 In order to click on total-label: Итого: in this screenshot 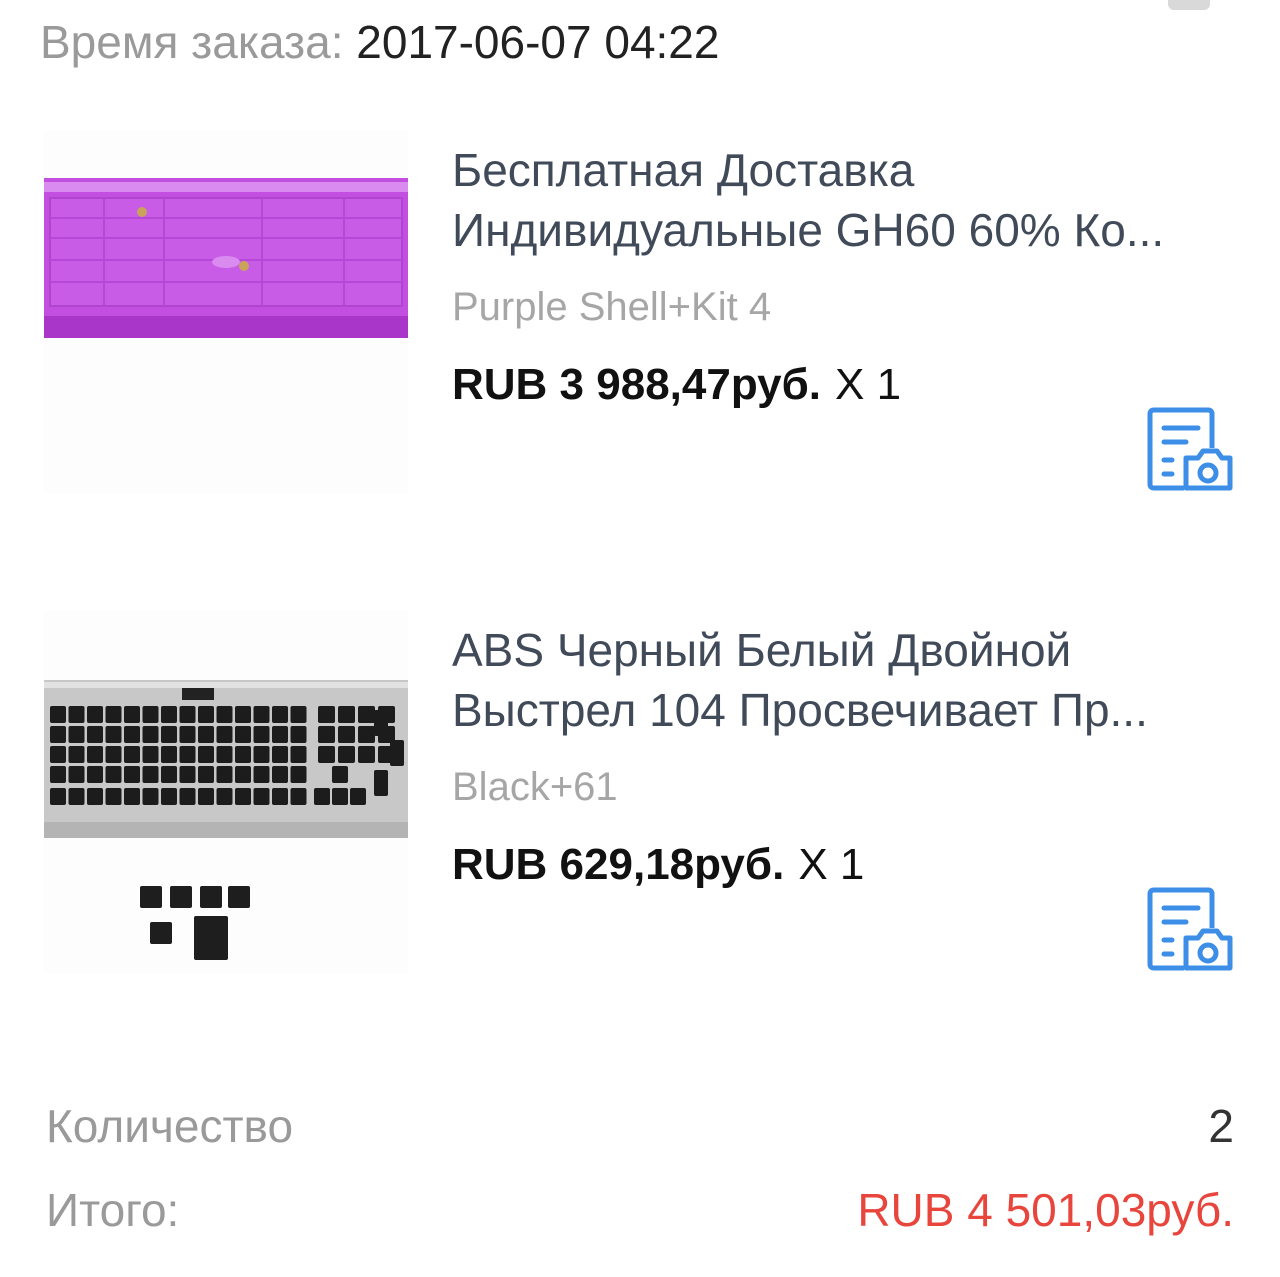, I will do `click(113, 1210)`.